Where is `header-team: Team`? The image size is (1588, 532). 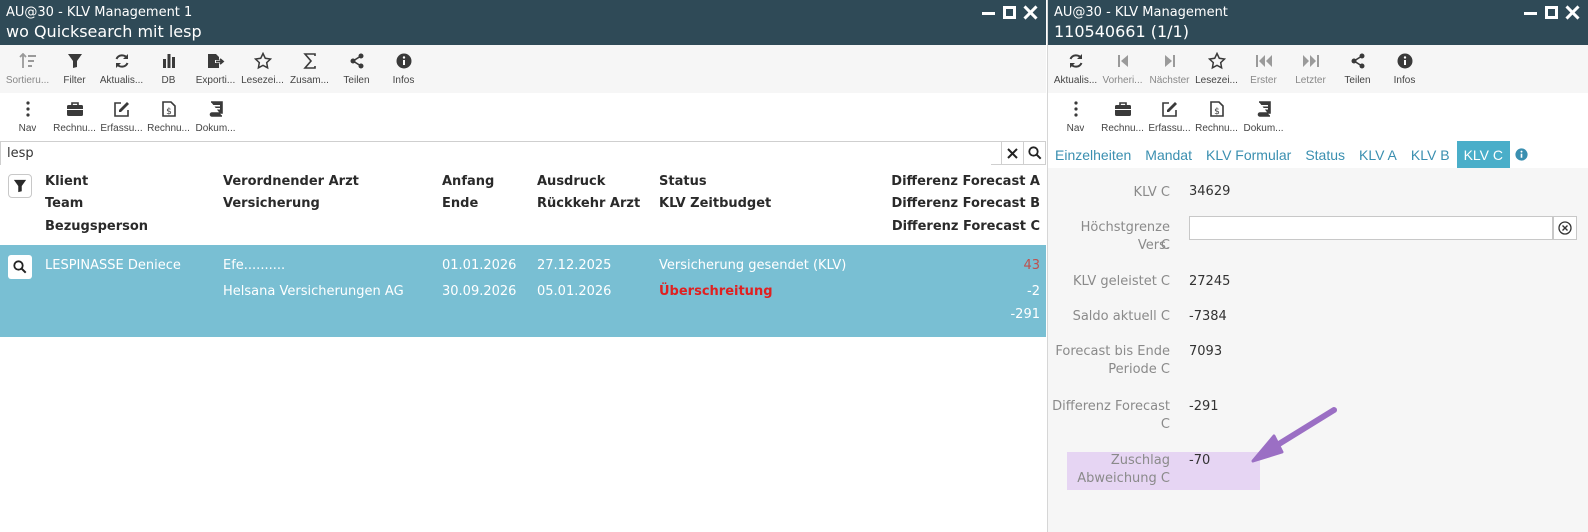
header-team: Team is located at coordinates (64, 203).